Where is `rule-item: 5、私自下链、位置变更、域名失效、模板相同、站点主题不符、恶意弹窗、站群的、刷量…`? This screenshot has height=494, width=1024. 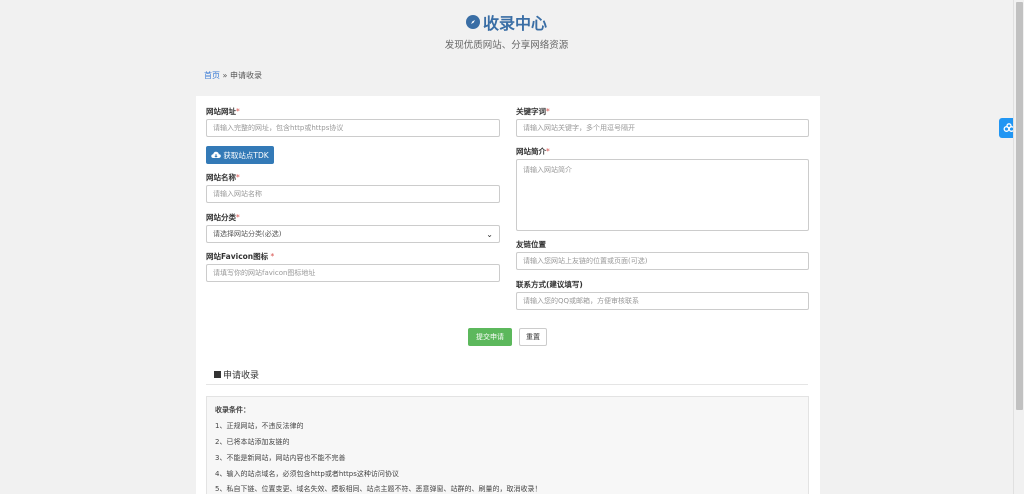 rule-item: 5、私自下链、位置变更、域名失效、模板相同、站点主题不符、恶意弹窗、站群的、刷量… is located at coordinates (378, 489).